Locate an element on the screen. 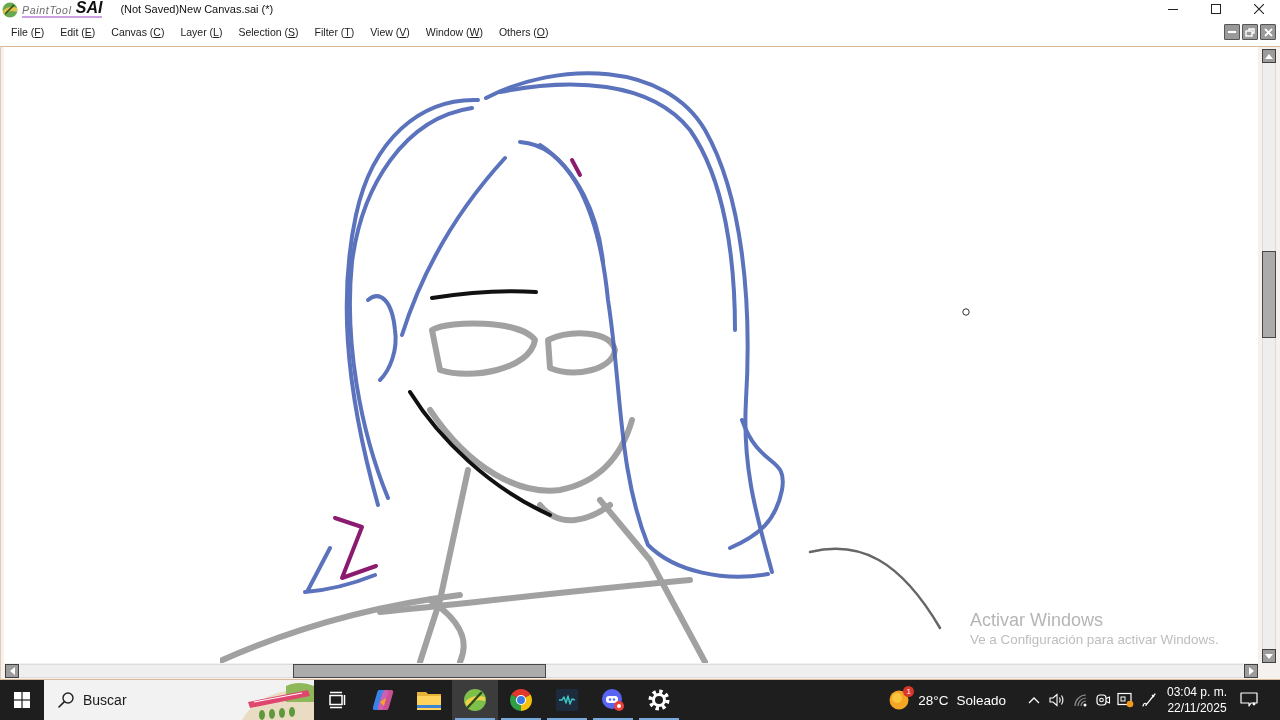 This screenshot has height=720, width=1280. windows-icon is located at coordinates (22, 700).